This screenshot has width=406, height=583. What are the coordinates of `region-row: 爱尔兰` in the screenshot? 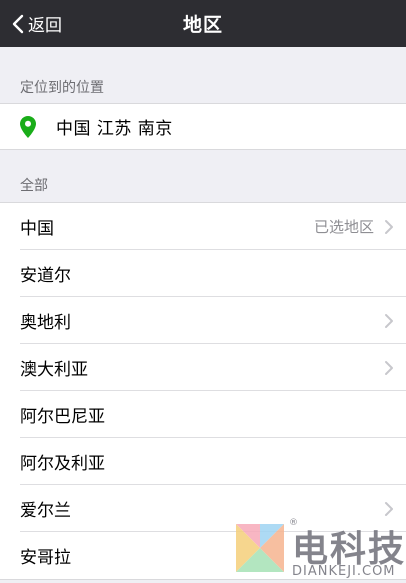 It's located at (203, 508).